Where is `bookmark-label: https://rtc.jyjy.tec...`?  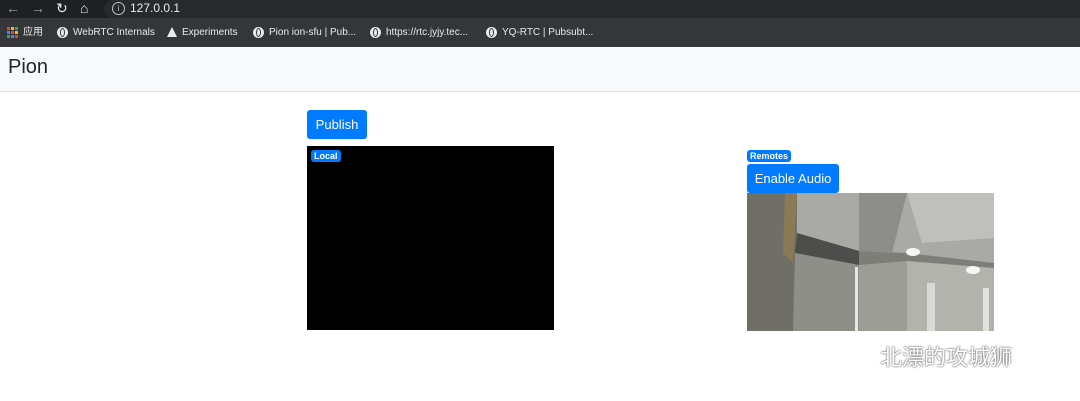 bookmark-label: https://rtc.jyjy.tec... is located at coordinates (427, 32).